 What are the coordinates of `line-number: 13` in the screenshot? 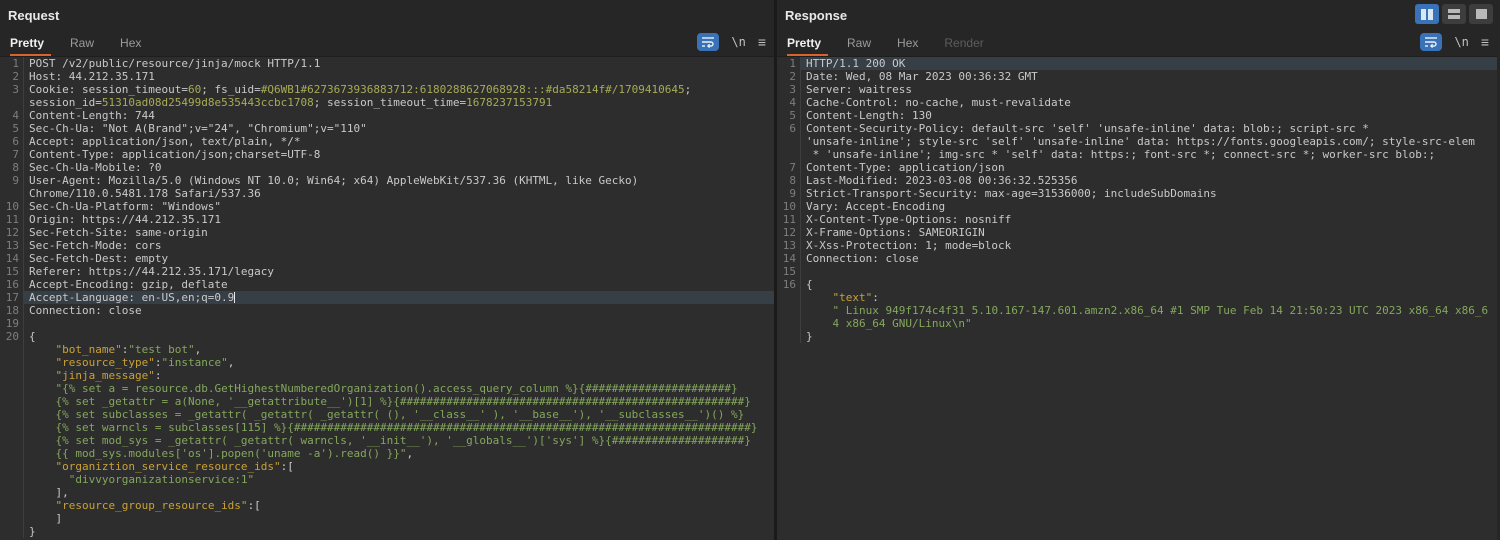 It's located at (789, 245).